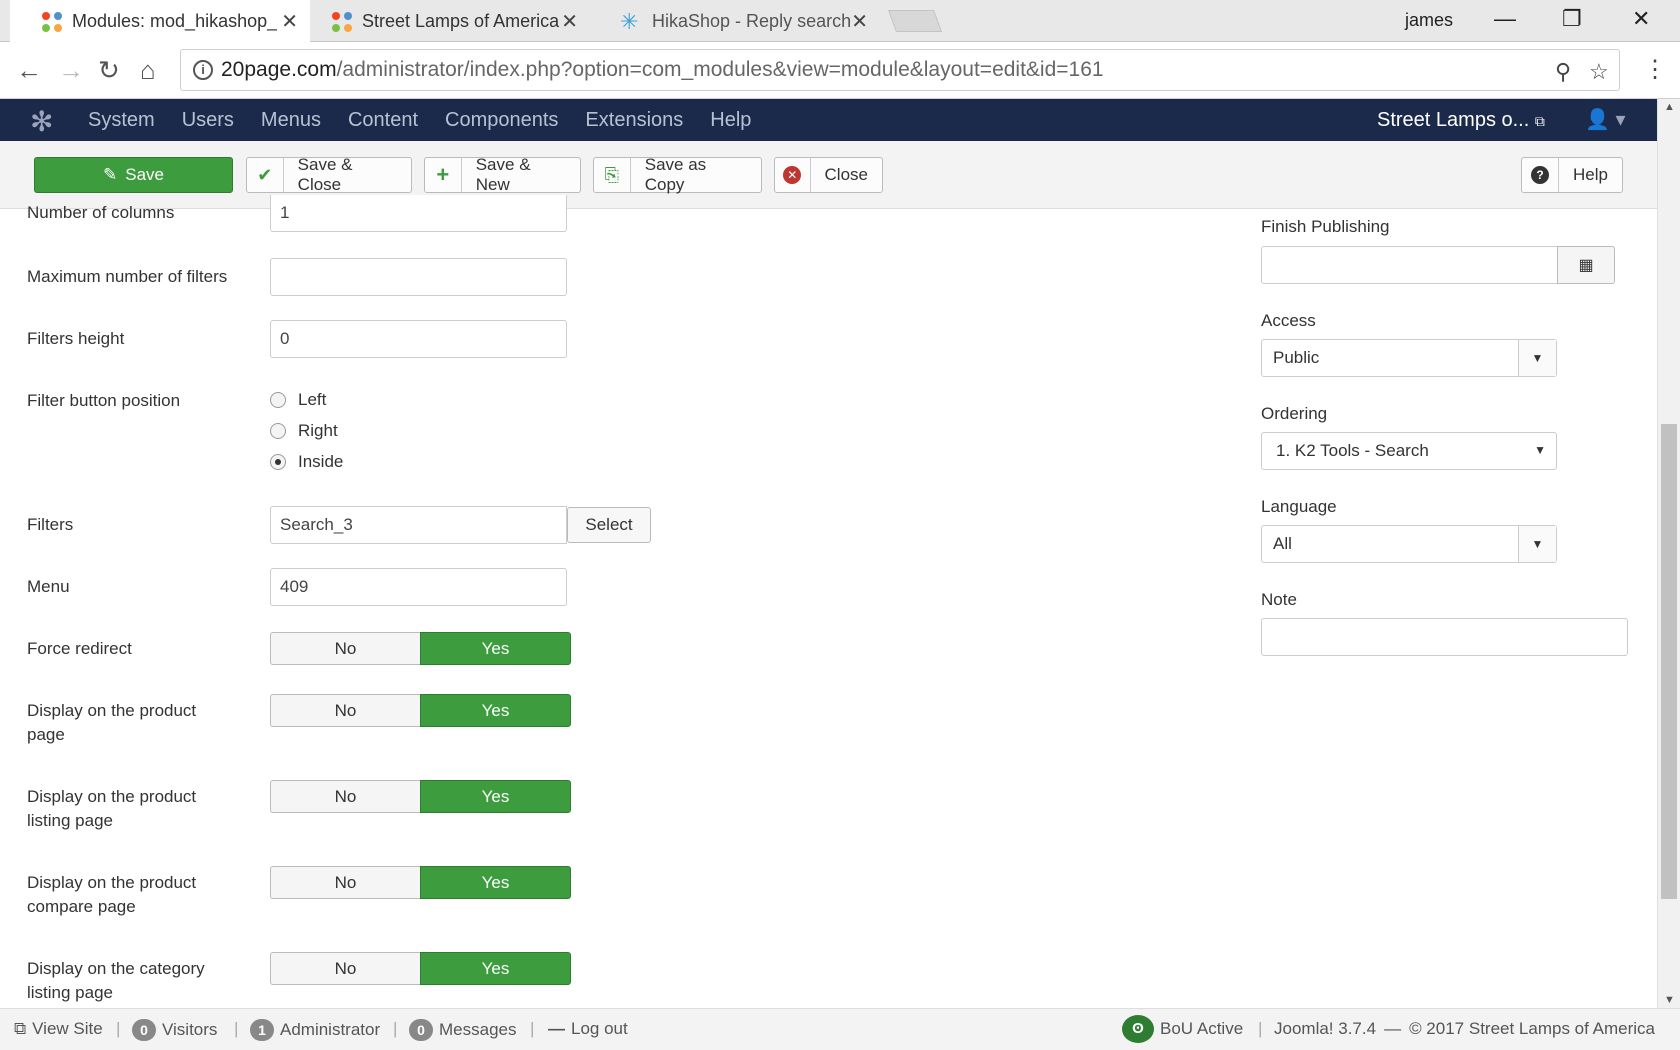 The height and width of the screenshot is (1050, 1680). What do you see at coordinates (329, 174) in the screenshot?
I see `save-close-button: ✔ Save & Close` at bounding box center [329, 174].